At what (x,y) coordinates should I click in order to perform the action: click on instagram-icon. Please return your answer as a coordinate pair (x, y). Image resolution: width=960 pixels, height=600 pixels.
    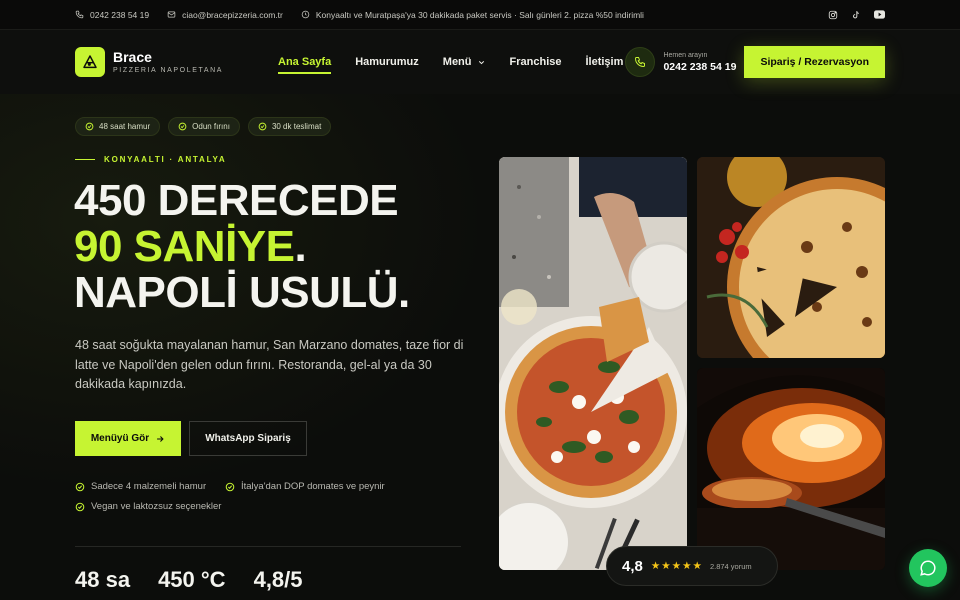
    Looking at the image, I should click on (833, 15).